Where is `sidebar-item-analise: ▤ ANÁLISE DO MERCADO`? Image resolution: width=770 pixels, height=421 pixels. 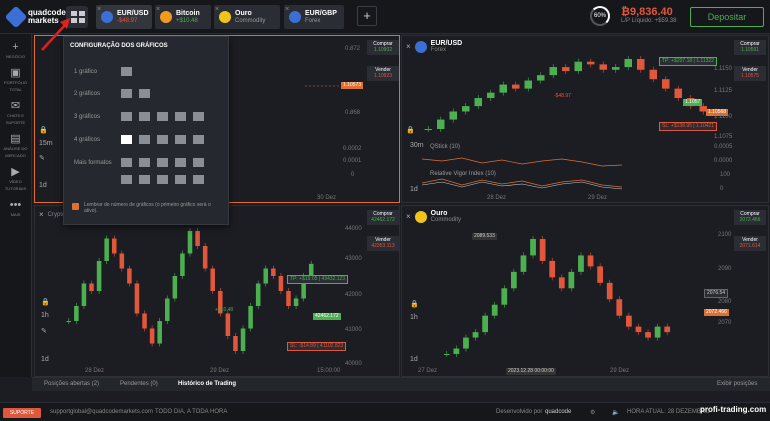
sidebar-item-analise: ▤ ANÁLISE DO MERCADO is located at coordinates (15, 146).